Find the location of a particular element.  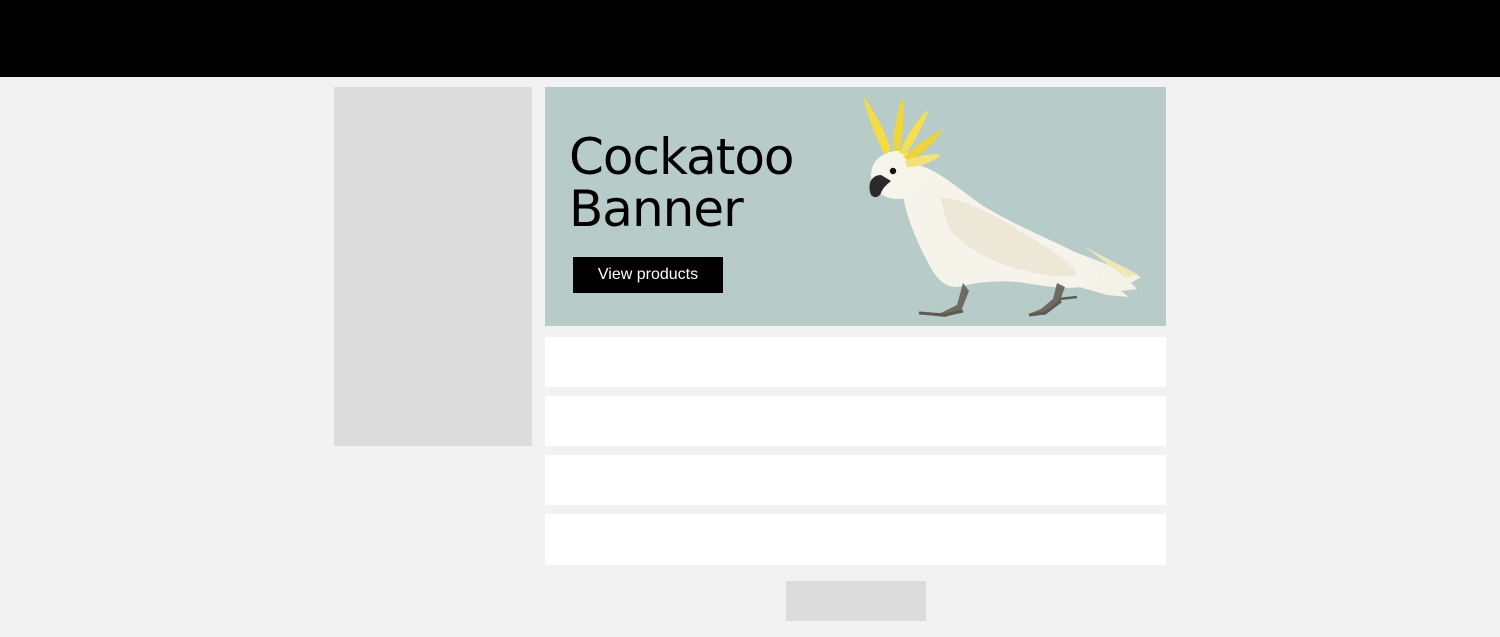

banner-title: Cockatoo Banner is located at coordinates (709, 183).